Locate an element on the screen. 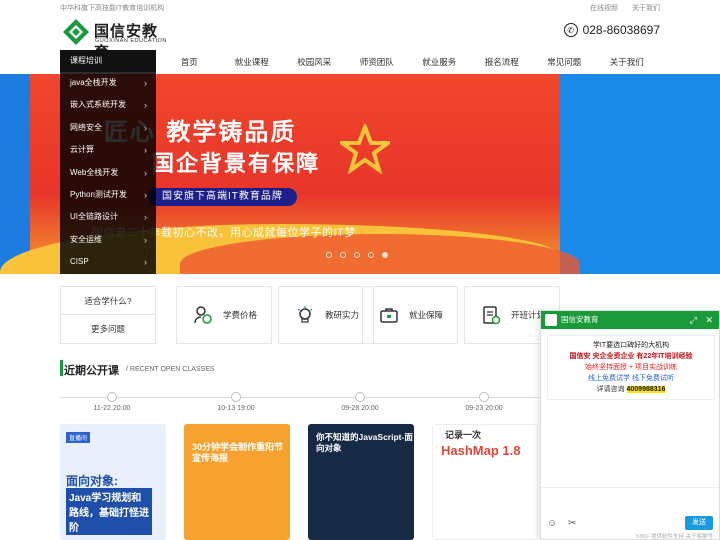 The width and height of the screenshot is (720, 540). chat-consult-label: 详请咨询 is located at coordinates (610, 389).